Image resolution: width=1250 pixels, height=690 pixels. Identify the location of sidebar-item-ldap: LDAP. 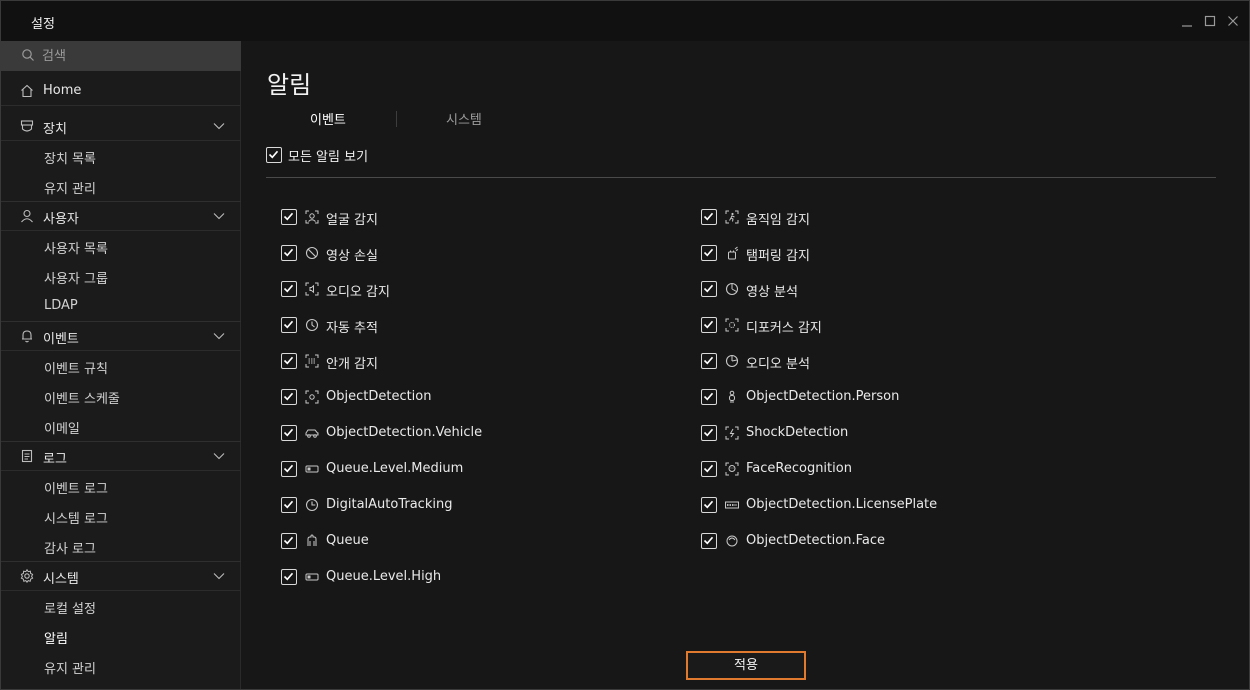
(121, 306).